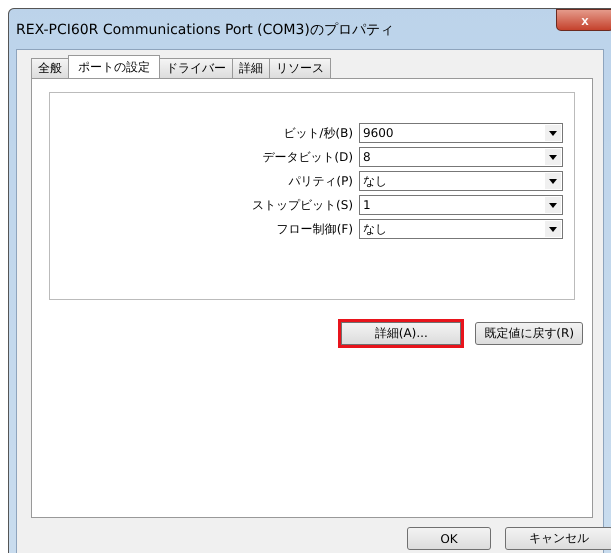 This screenshot has width=611, height=553. What do you see at coordinates (320, 181) in the screenshot?
I see `field-label: パリティ(P)` at bounding box center [320, 181].